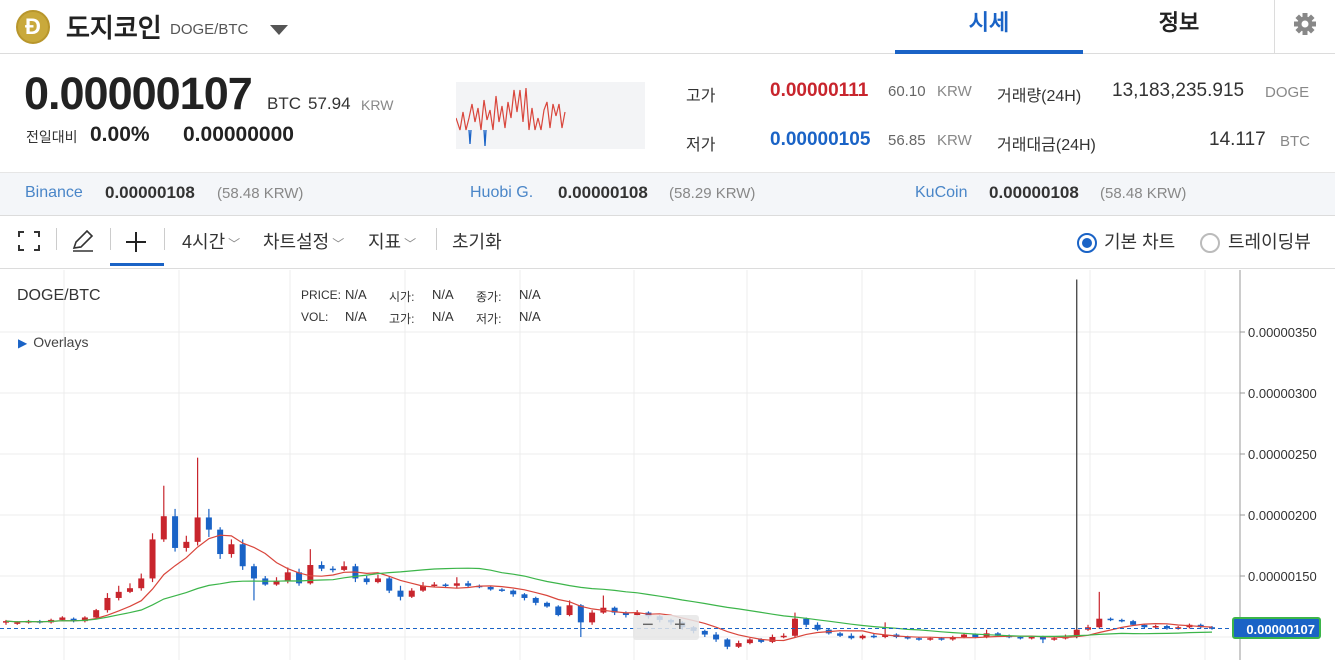 The image size is (1335, 660). What do you see at coordinates (603, 192) in the screenshot?
I see `exchange-price: 0.00000108` at bounding box center [603, 192].